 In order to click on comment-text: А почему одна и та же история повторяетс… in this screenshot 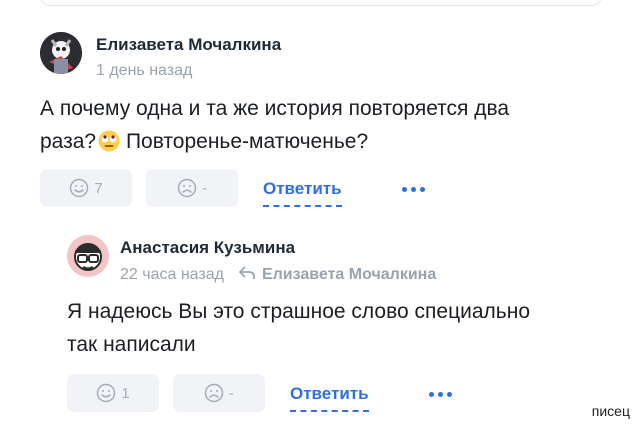, I will do `click(330, 125)`.